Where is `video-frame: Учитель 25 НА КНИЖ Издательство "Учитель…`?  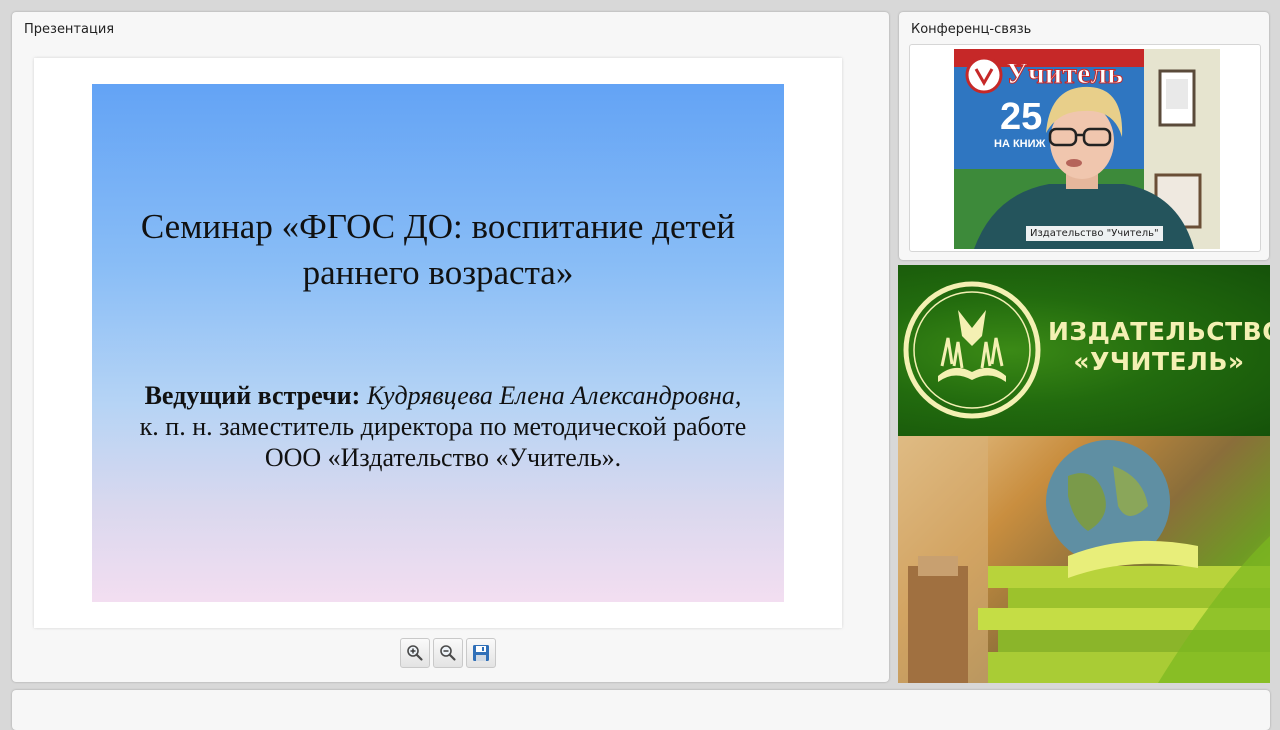 video-frame: Учитель 25 НА КНИЖ Издательство "Учитель… is located at coordinates (1085, 148).